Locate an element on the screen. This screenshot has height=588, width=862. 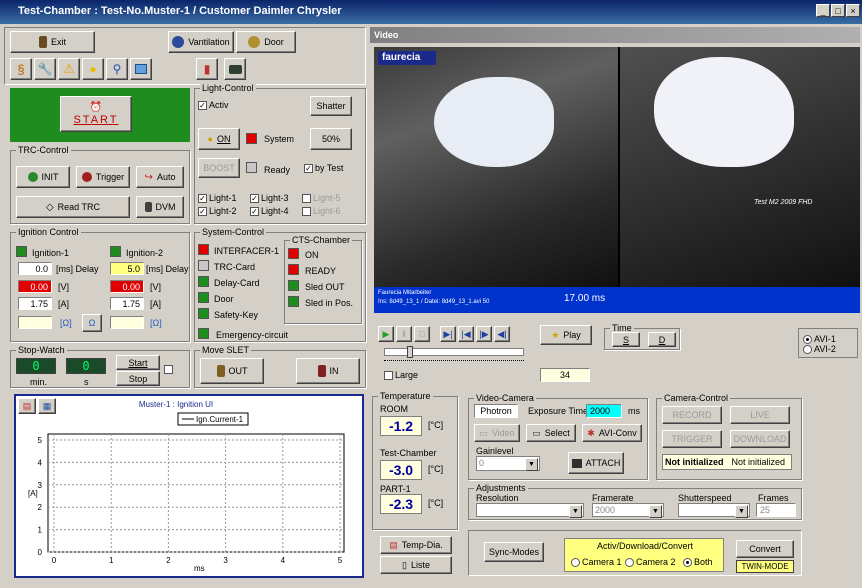
frame-slider is located at coordinates (454, 352).